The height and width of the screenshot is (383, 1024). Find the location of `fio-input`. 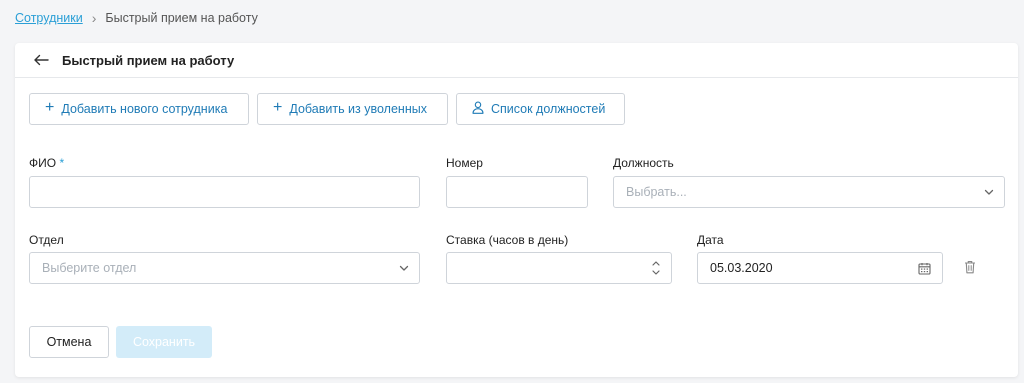

fio-input is located at coordinates (224, 192).